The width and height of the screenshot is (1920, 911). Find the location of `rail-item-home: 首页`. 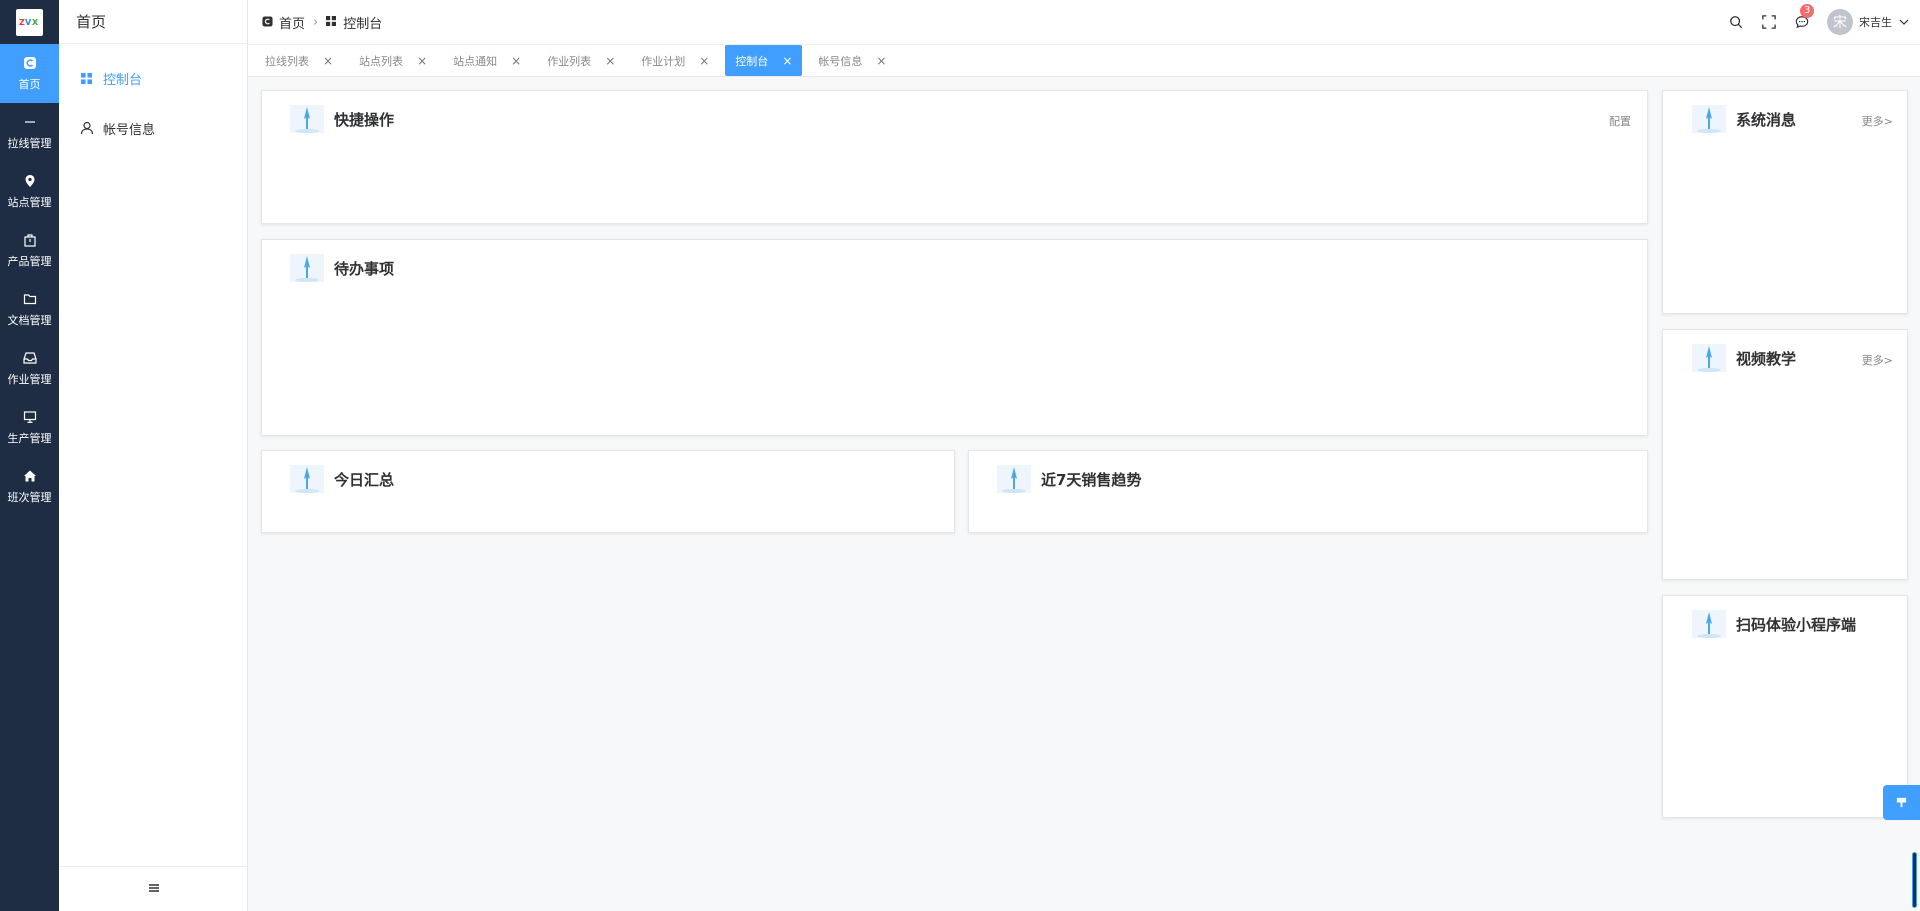

rail-item-home: 首页 is located at coordinates (29, 73).